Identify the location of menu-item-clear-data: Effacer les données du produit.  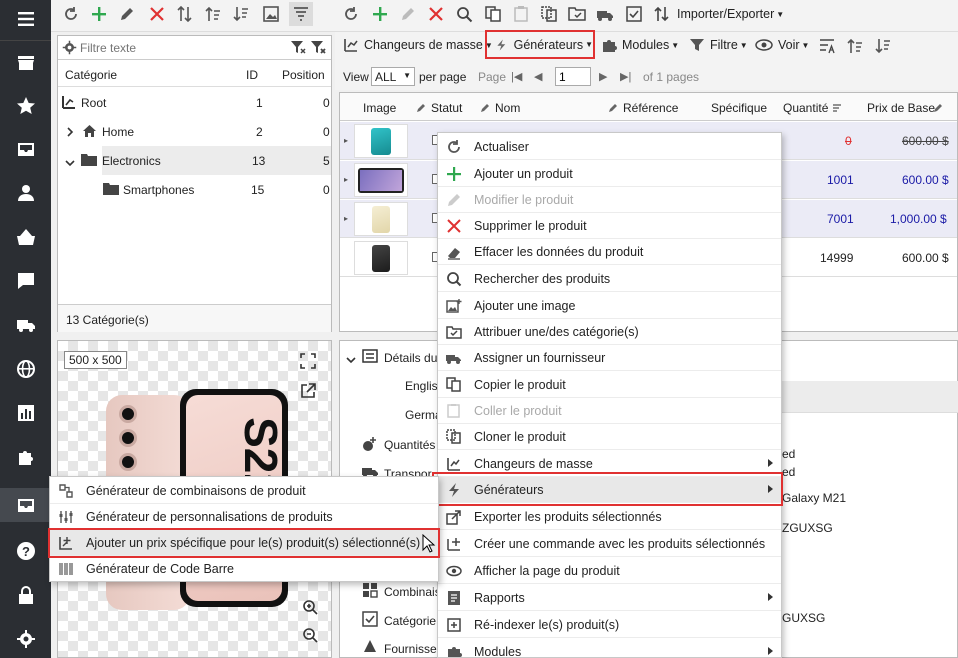
(609, 252).